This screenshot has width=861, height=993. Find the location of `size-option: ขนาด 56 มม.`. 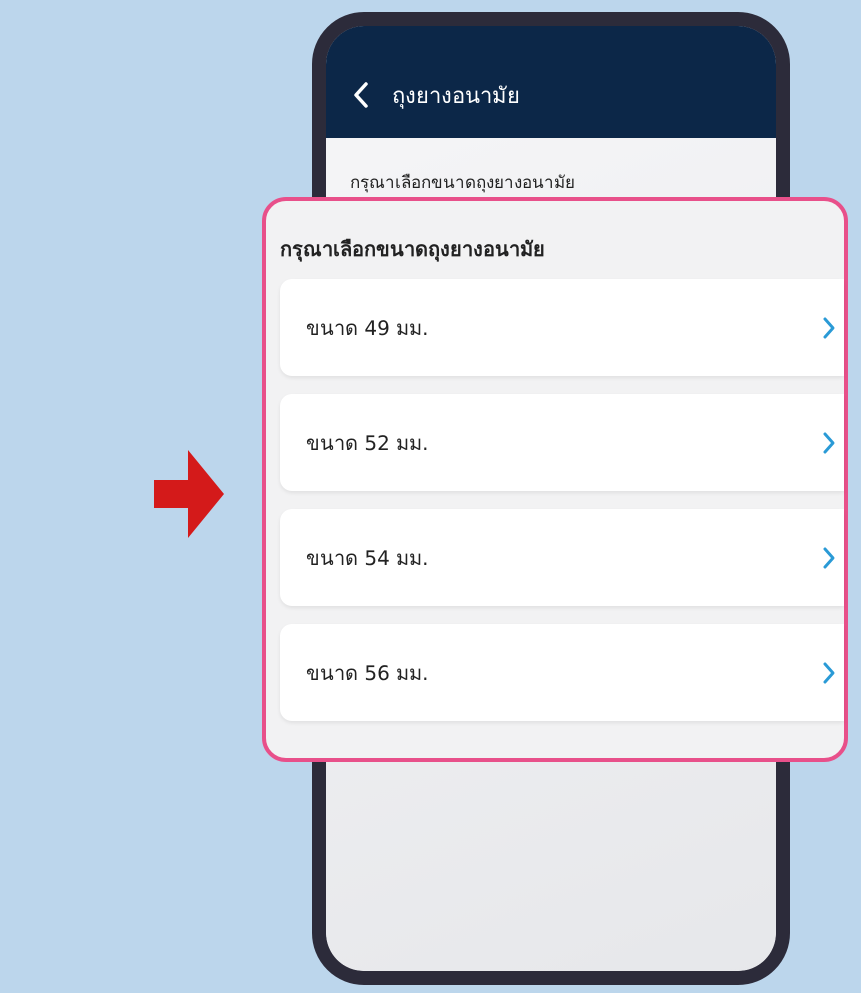

size-option: ขนาด 56 มม. is located at coordinates (562, 672).